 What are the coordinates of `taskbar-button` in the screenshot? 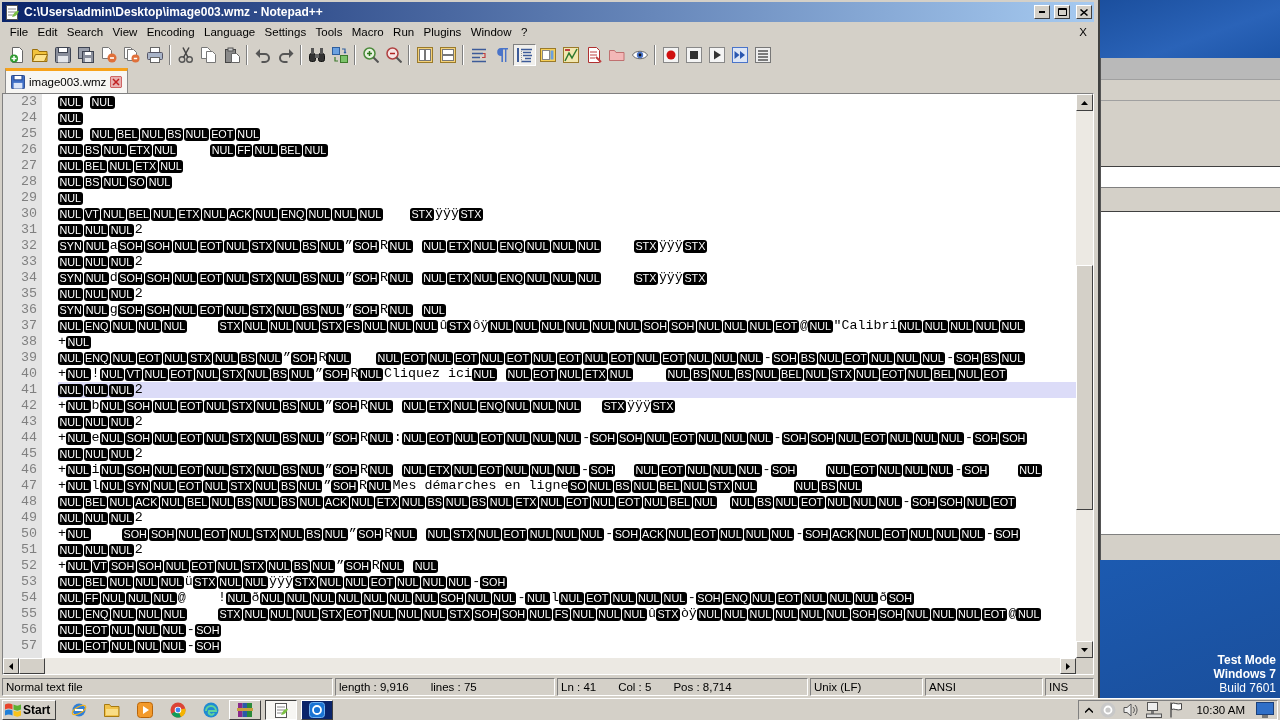 It's located at (281, 709).